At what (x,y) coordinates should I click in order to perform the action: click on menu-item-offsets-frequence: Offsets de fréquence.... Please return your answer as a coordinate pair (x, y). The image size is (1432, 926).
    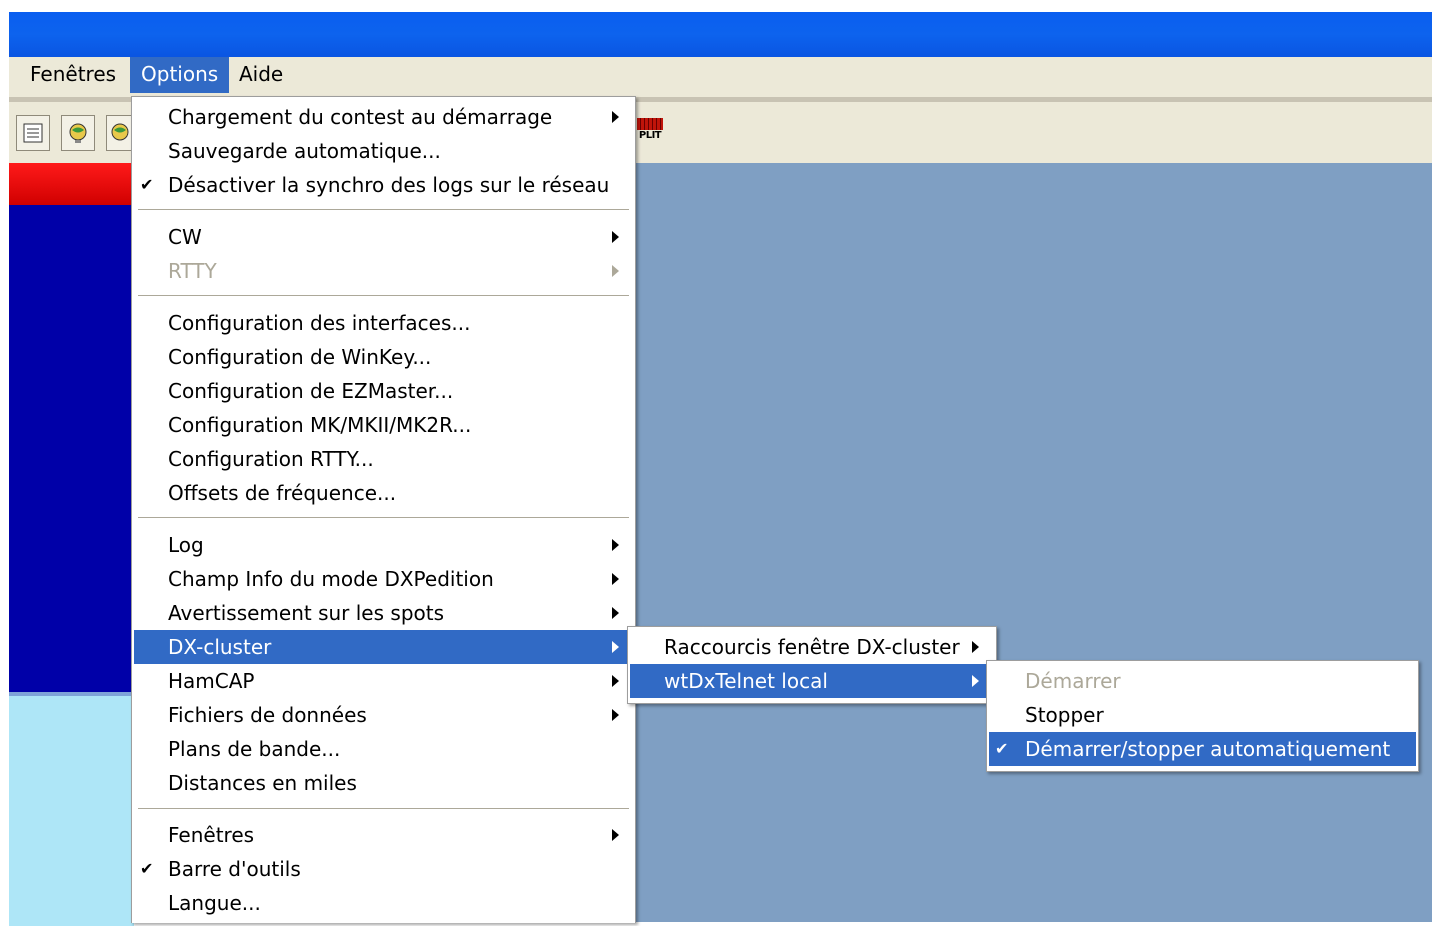
    Looking at the image, I should click on (383, 493).